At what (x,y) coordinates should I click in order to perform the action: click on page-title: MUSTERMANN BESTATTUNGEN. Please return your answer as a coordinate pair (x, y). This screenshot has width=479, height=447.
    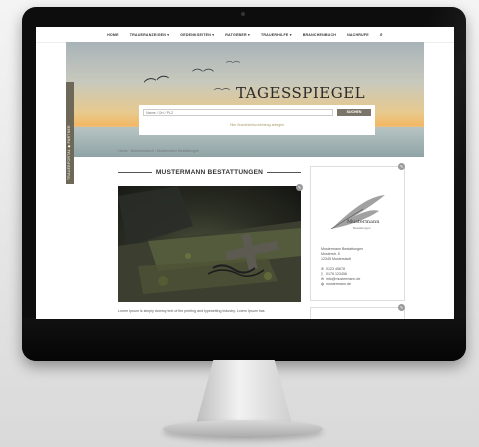
    Looking at the image, I should click on (209, 172).